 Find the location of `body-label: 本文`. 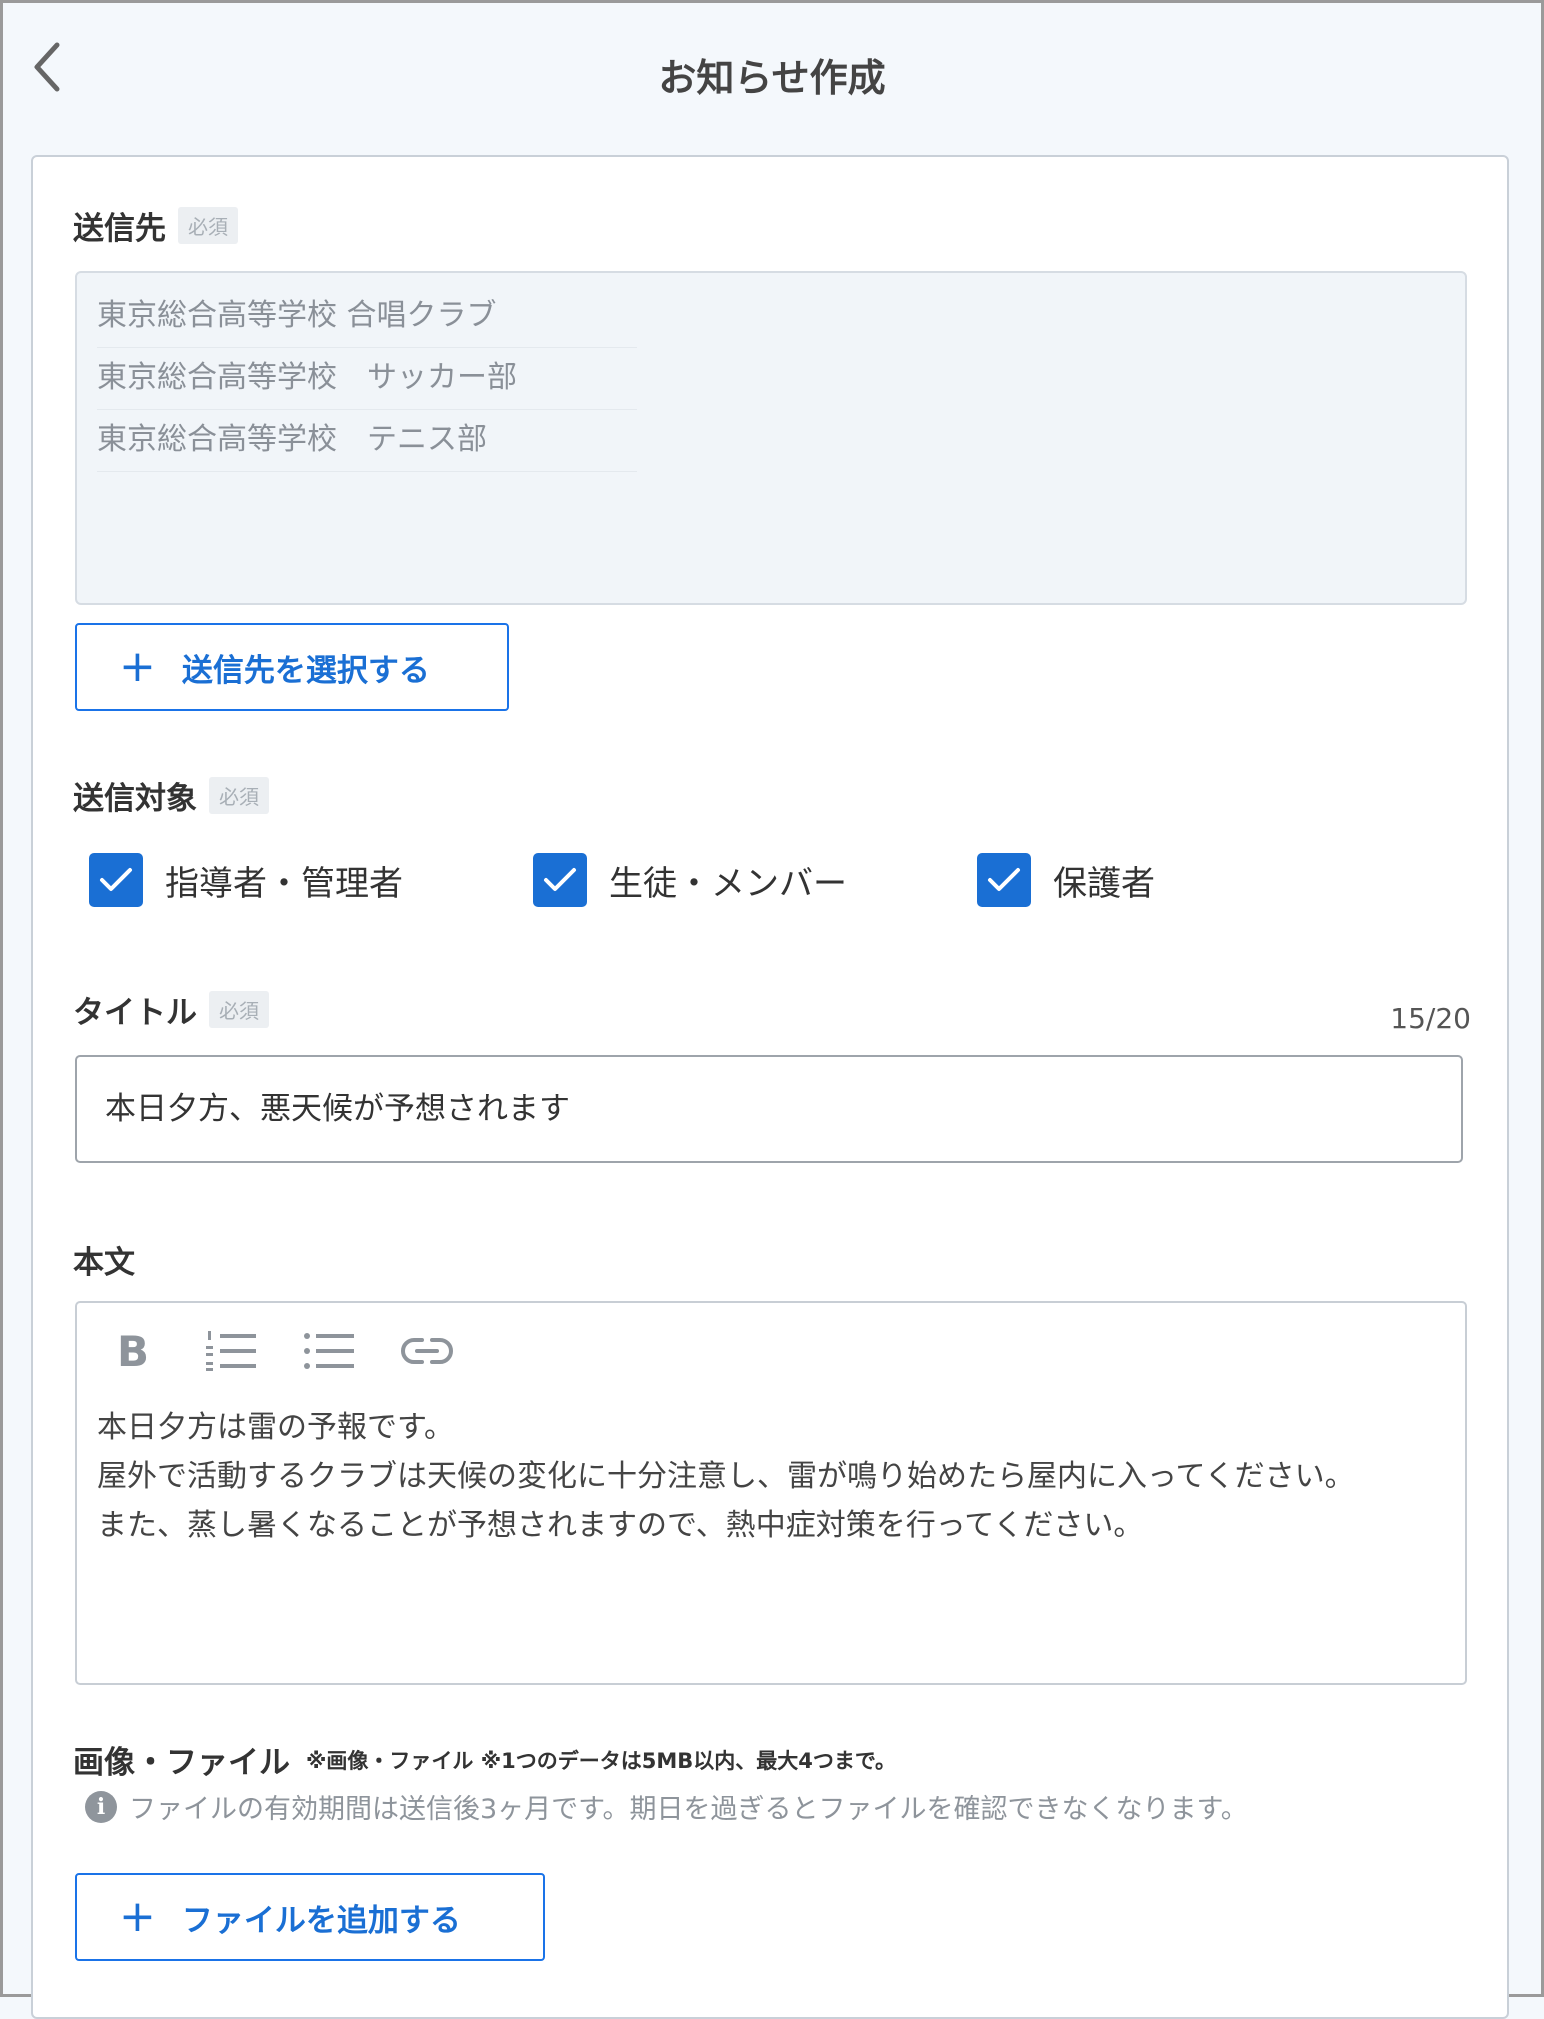

body-label: 本文 is located at coordinates (104, 1259).